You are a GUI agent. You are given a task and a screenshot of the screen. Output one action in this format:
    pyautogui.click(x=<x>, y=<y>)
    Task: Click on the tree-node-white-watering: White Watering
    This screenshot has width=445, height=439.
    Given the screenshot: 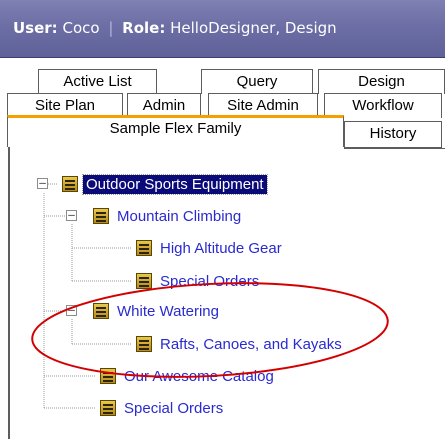 What is the action you would take?
    pyautogui.click(x=157, y=311)
    